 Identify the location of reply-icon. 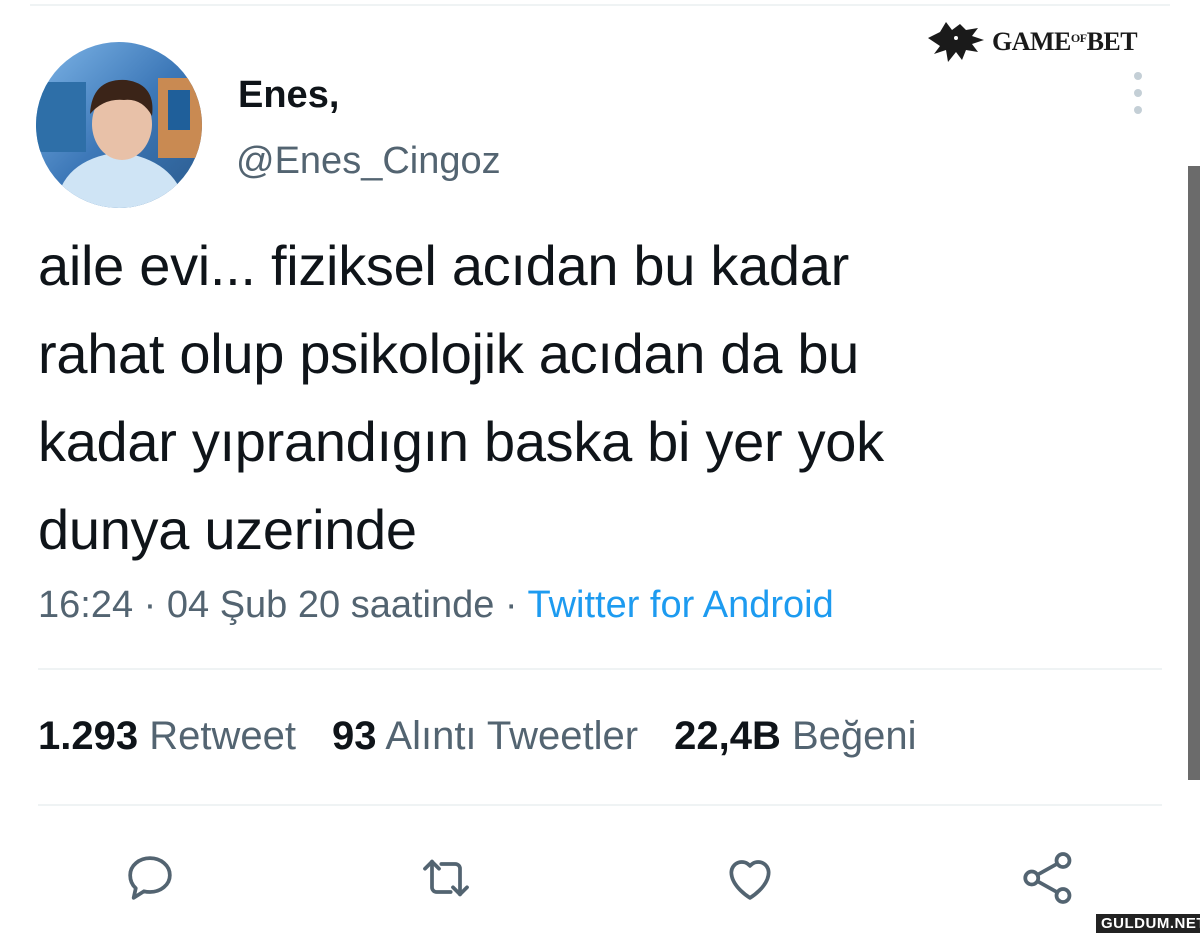
(150, 878).